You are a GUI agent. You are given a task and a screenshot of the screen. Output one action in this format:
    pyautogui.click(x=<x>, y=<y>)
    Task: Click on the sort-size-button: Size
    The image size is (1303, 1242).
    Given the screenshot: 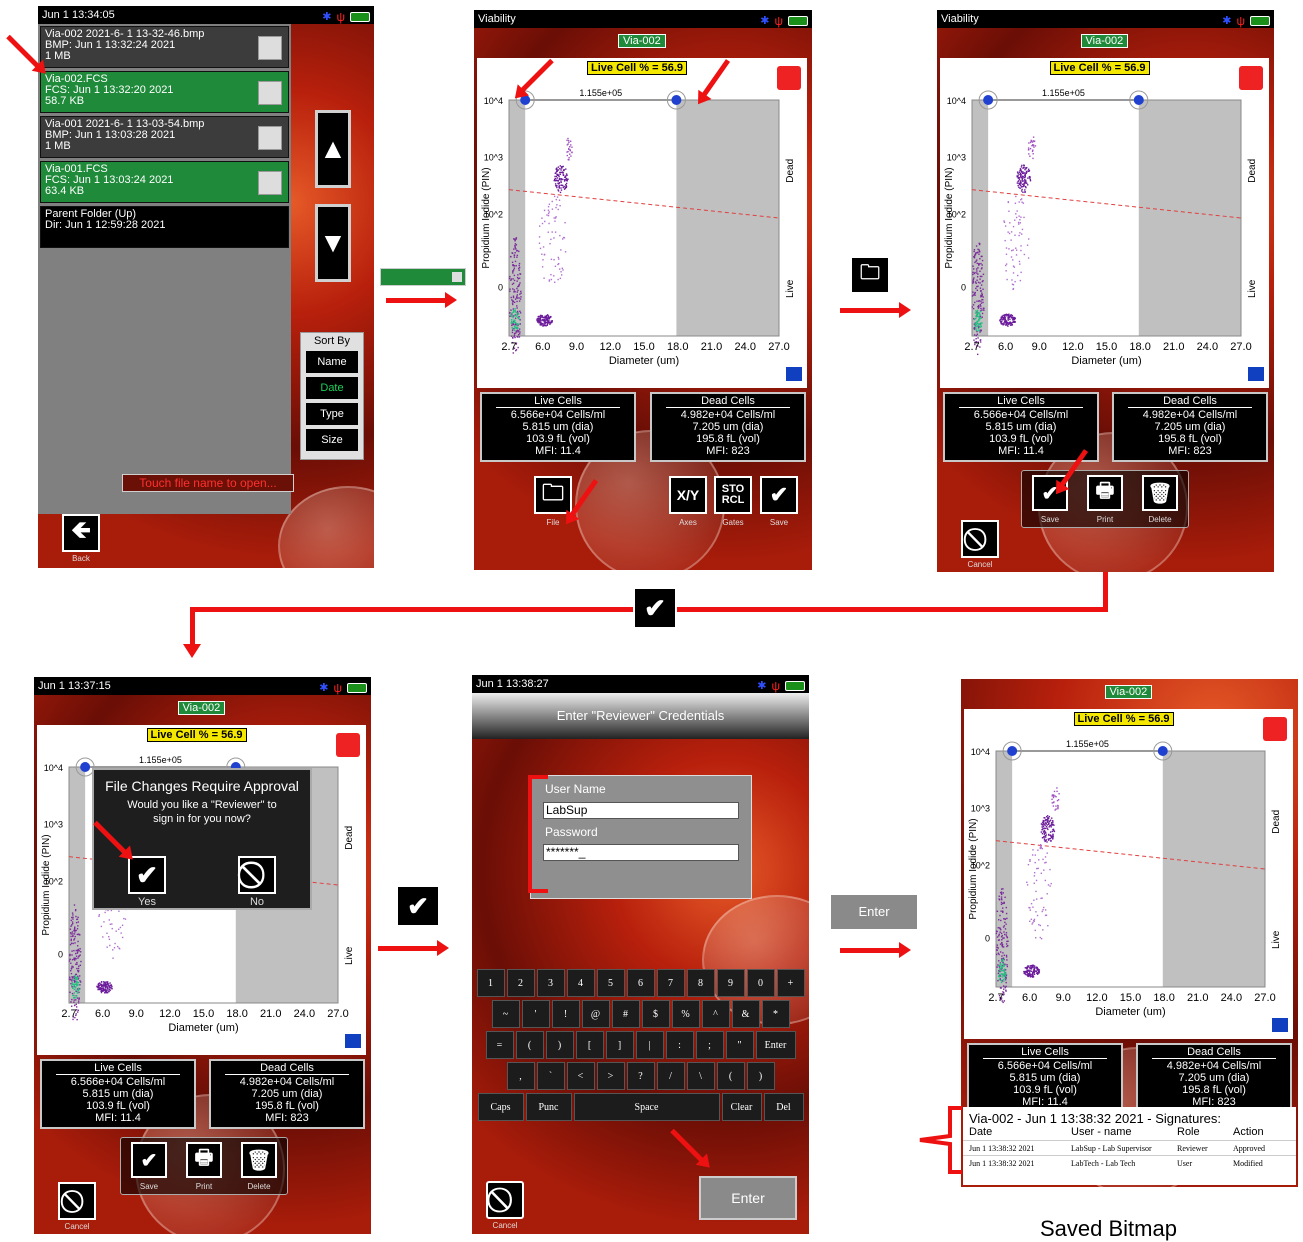 What is the action you would take?
    pyautogui.click(x=332, y=440)
    